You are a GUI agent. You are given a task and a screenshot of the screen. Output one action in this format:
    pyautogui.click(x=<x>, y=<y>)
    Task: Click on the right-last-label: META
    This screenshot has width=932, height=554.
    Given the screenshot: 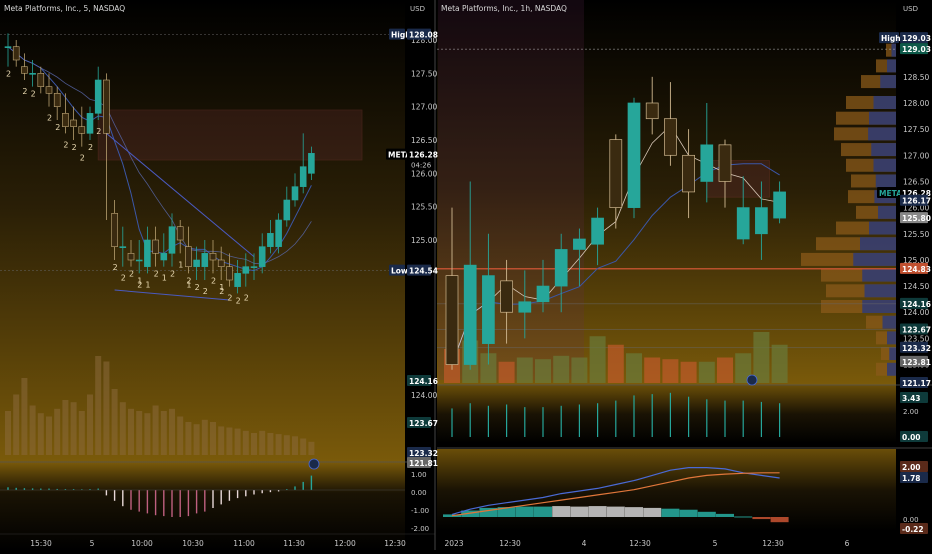 What is the action you would take?
    pyautogui.click(x=890, y=193)
    